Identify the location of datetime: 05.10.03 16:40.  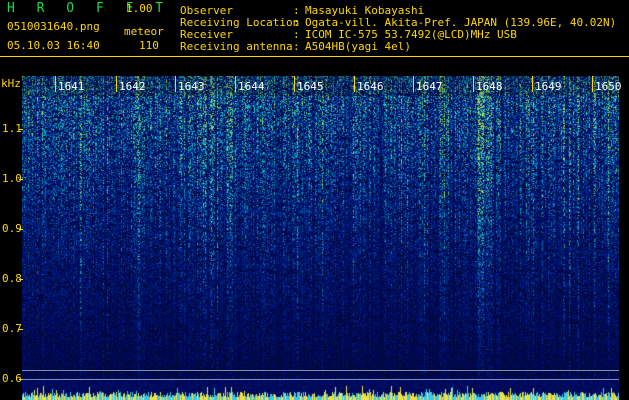
(53, 45).